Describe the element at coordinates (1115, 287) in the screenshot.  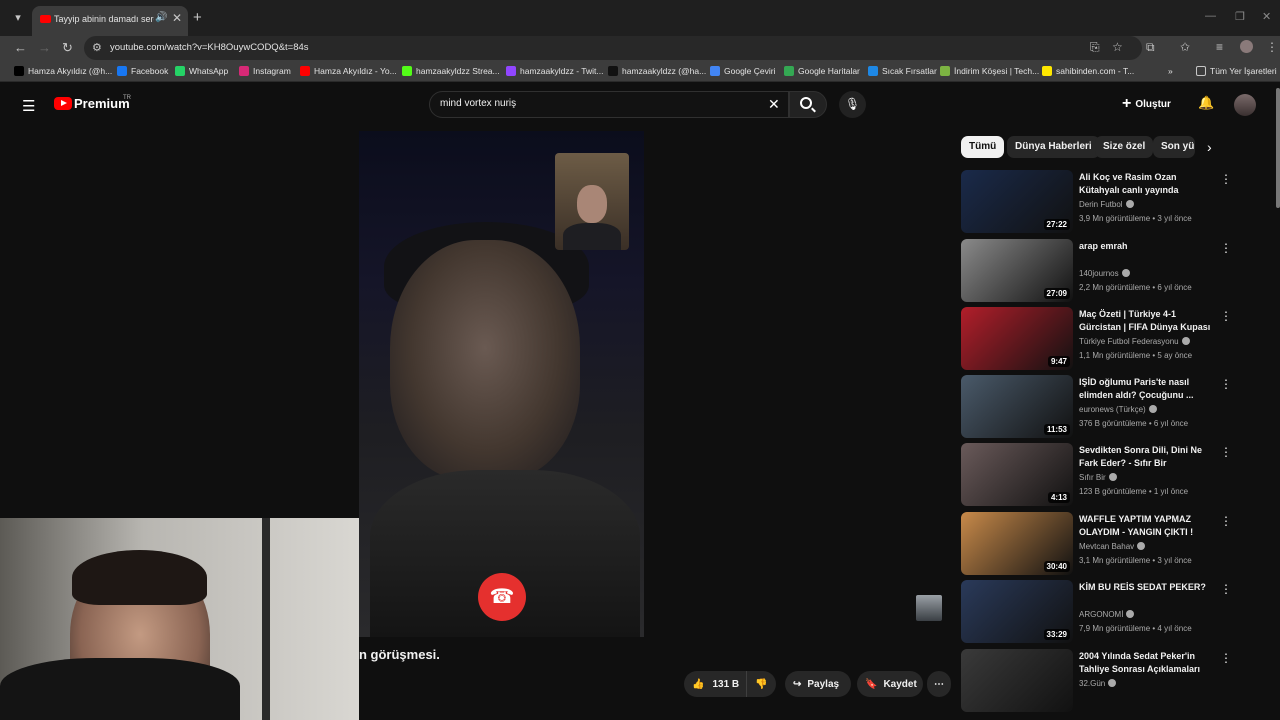
I see `view-count: 2,2 Mn görüntüleme` at that location.